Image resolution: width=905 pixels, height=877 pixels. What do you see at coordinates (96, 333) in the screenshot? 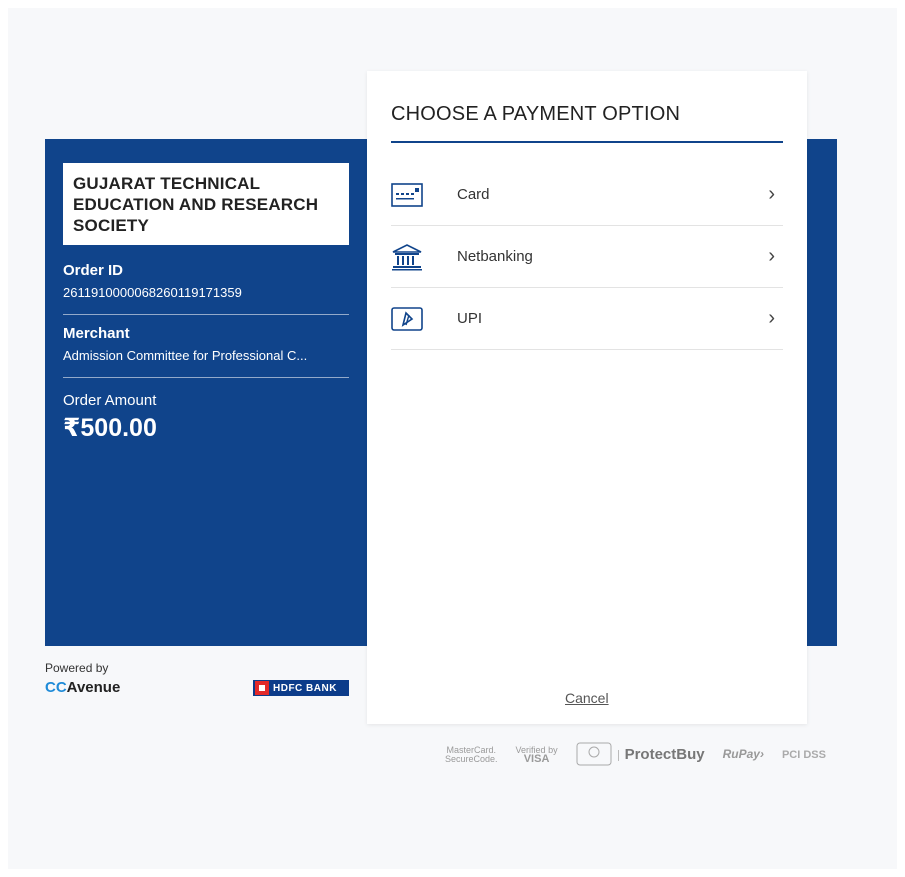
I see `merchant-label: Merchant` at bounding box center [96, 333].